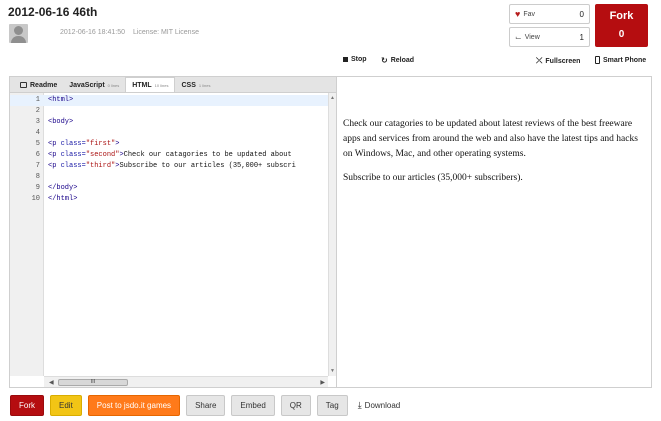  Describe the element at coordinates (332, 234) in the screenshot. I see `vertical-scrollbar: ▲ ▼` at that location.